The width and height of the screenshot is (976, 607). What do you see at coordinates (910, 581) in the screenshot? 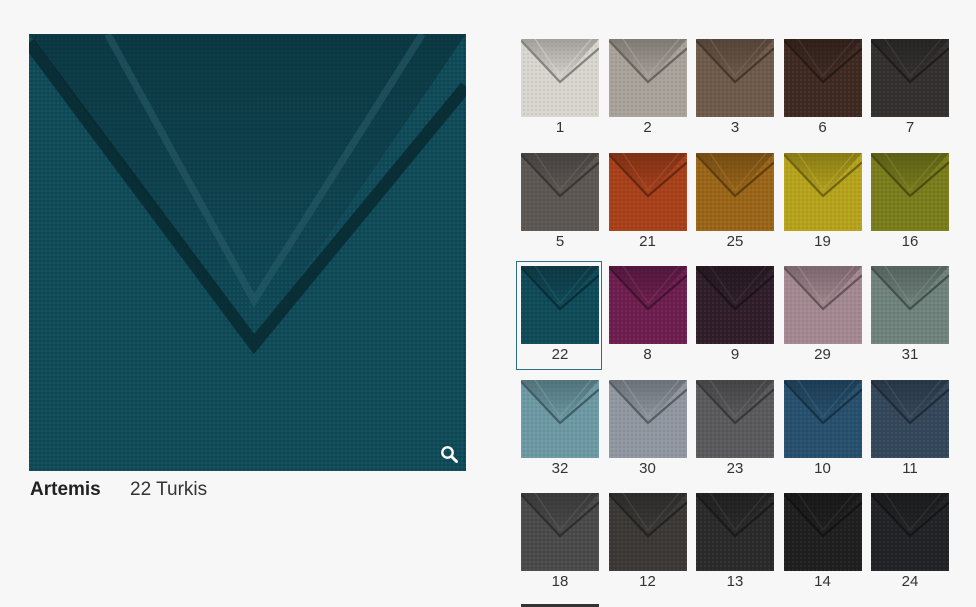
I see `swatch-number: 24` at bounding box center [910, 581].